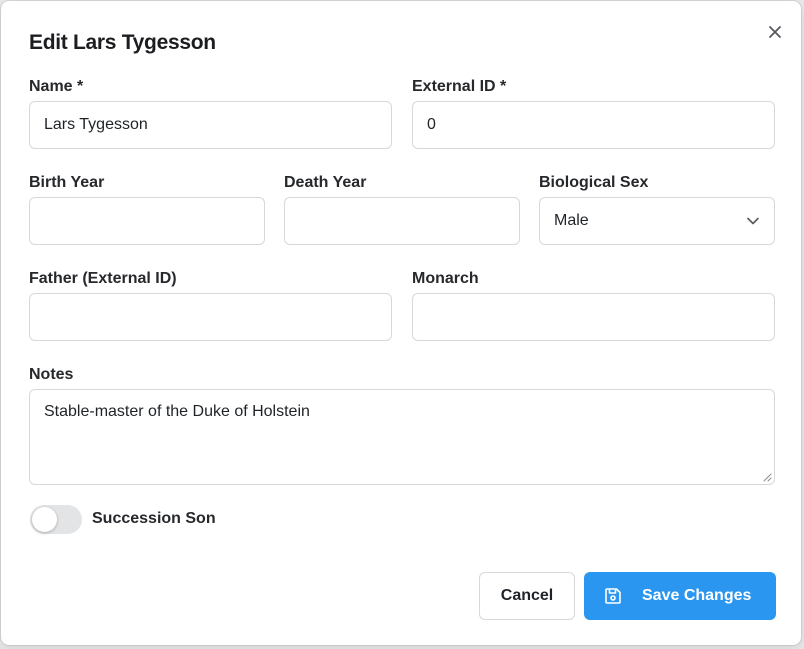 Image resolution: width=804 pixels, height=649 pixels. Describe the element at coordinates (177, 411) in the screenshot. I see `notes-value: Stable-master of the Duke of Holstein` at that location.